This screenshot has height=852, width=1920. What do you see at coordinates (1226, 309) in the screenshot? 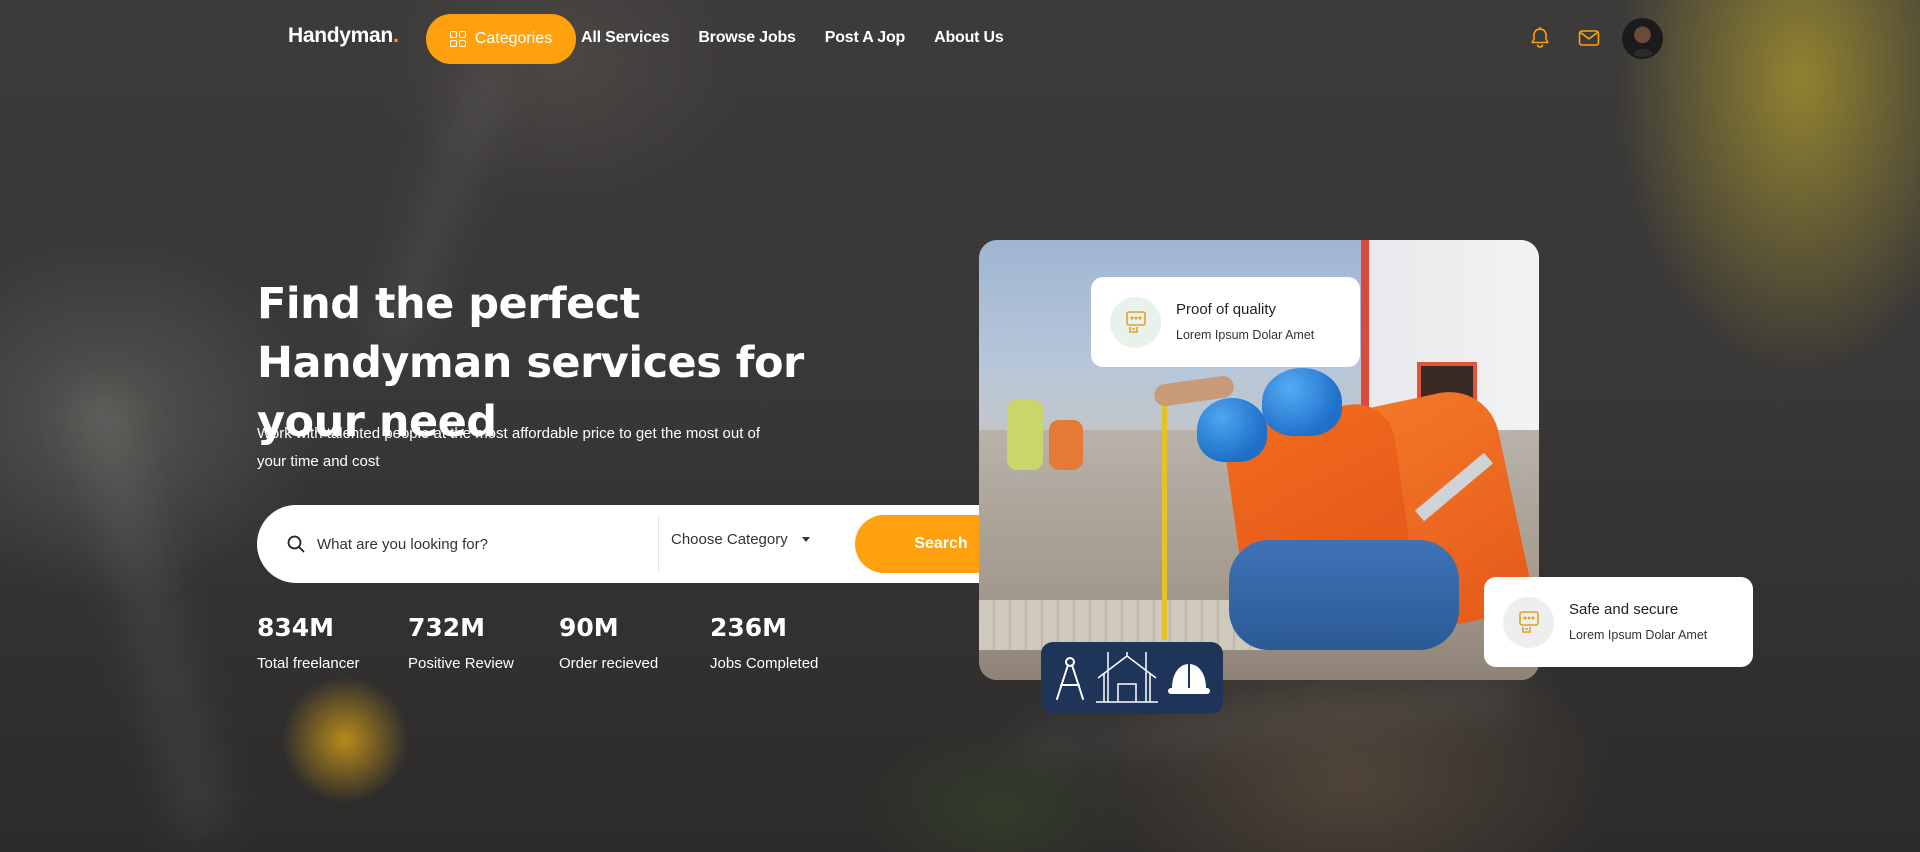
I see `card-title: Proof of quality` at bounding box center [1226, 309].